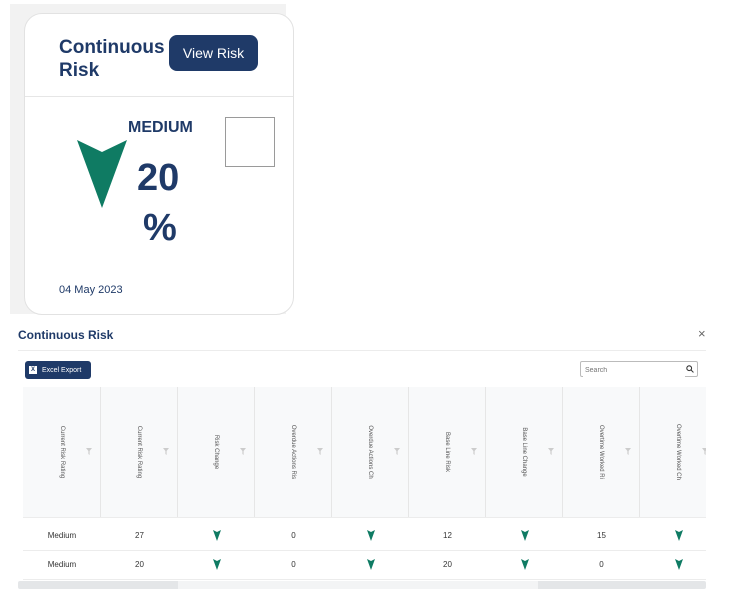 Image resolution: width=736 pixels, height=592 pixels. What do you see at coordinates (690, 369) in the screenshot?
I see `search-icon` at bounding box center [690, 369].